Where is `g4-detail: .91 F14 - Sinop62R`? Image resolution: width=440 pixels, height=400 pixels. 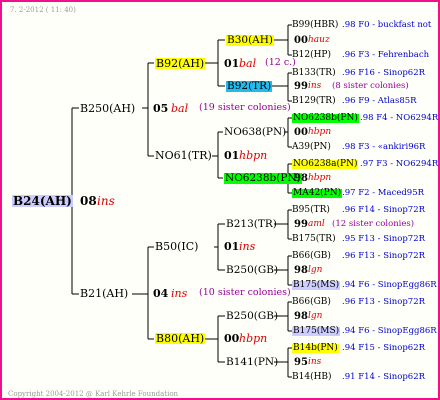
g4-detail: .91 F14 - Sinop62R is located at coordinates (383, 377).